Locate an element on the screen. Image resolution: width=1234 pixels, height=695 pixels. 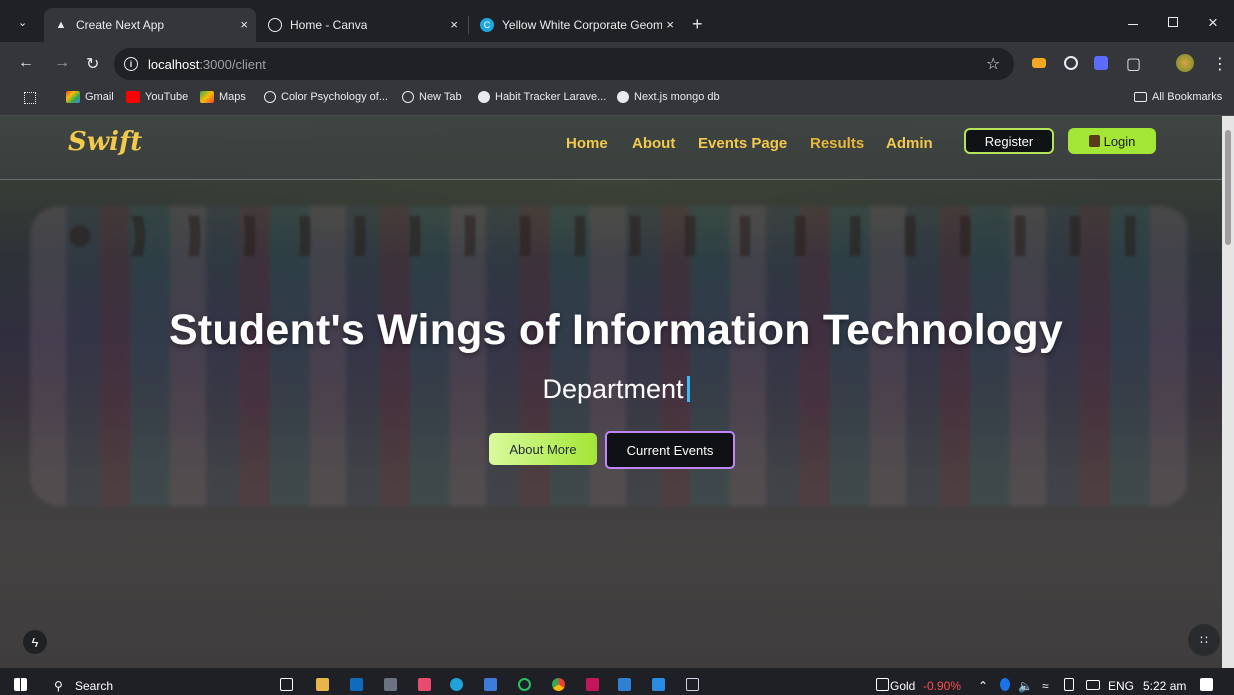
restore-icon is located at coordinates (1173, 22).